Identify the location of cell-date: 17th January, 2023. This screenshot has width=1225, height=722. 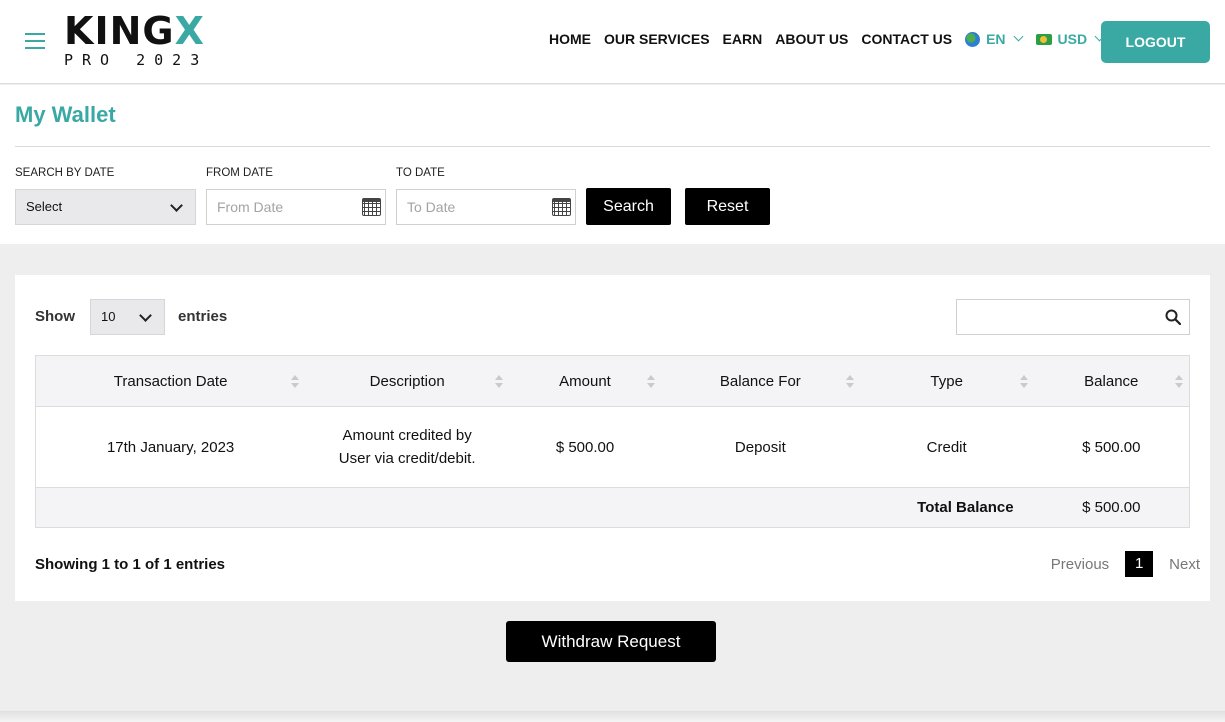
(170, 447).